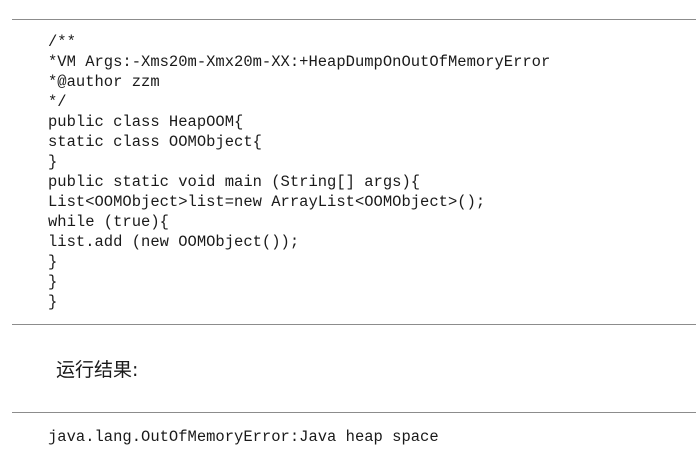 Image resolution: width=696 pixels, height=468 pixels. What do you see at coordinates (104, 82) in the screenshot?
I see `code-line: *@author zzm` at bounding box center [104, 82].